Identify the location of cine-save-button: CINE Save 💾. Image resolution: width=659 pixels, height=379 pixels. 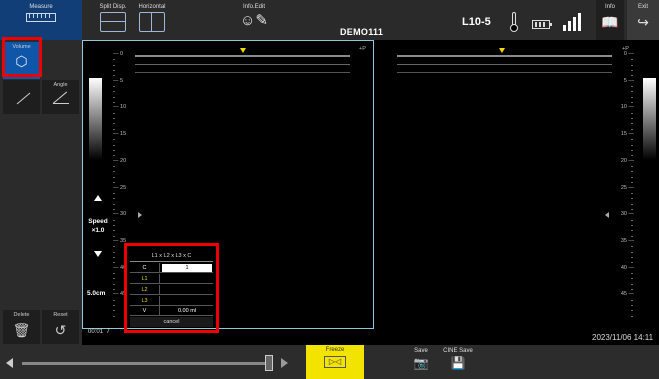
(458, 362).